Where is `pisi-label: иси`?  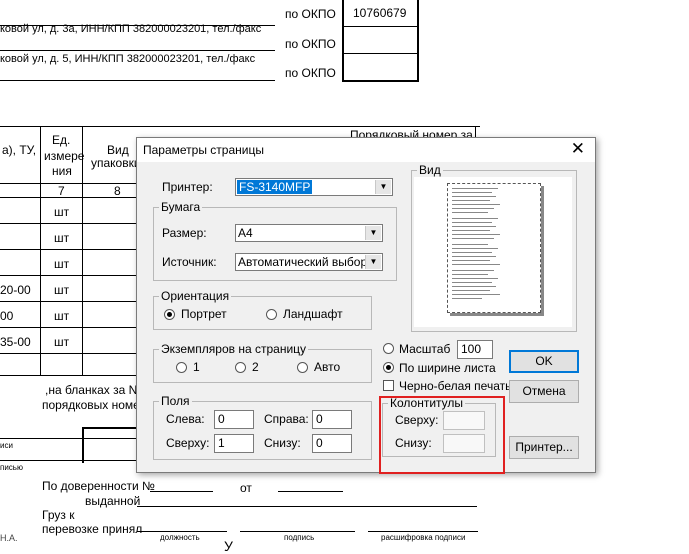
pisi-label: иси is located at coordinates (6, 445).